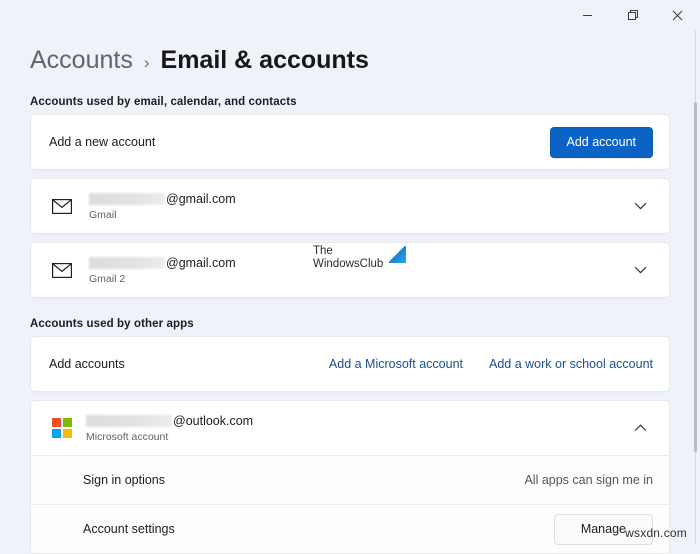 This screenshot has height=554, width=700. Describe the element at coordinates (107, 278) in the screenshot. I see `account-provider-gmail-2: Gmail 2` at that location.